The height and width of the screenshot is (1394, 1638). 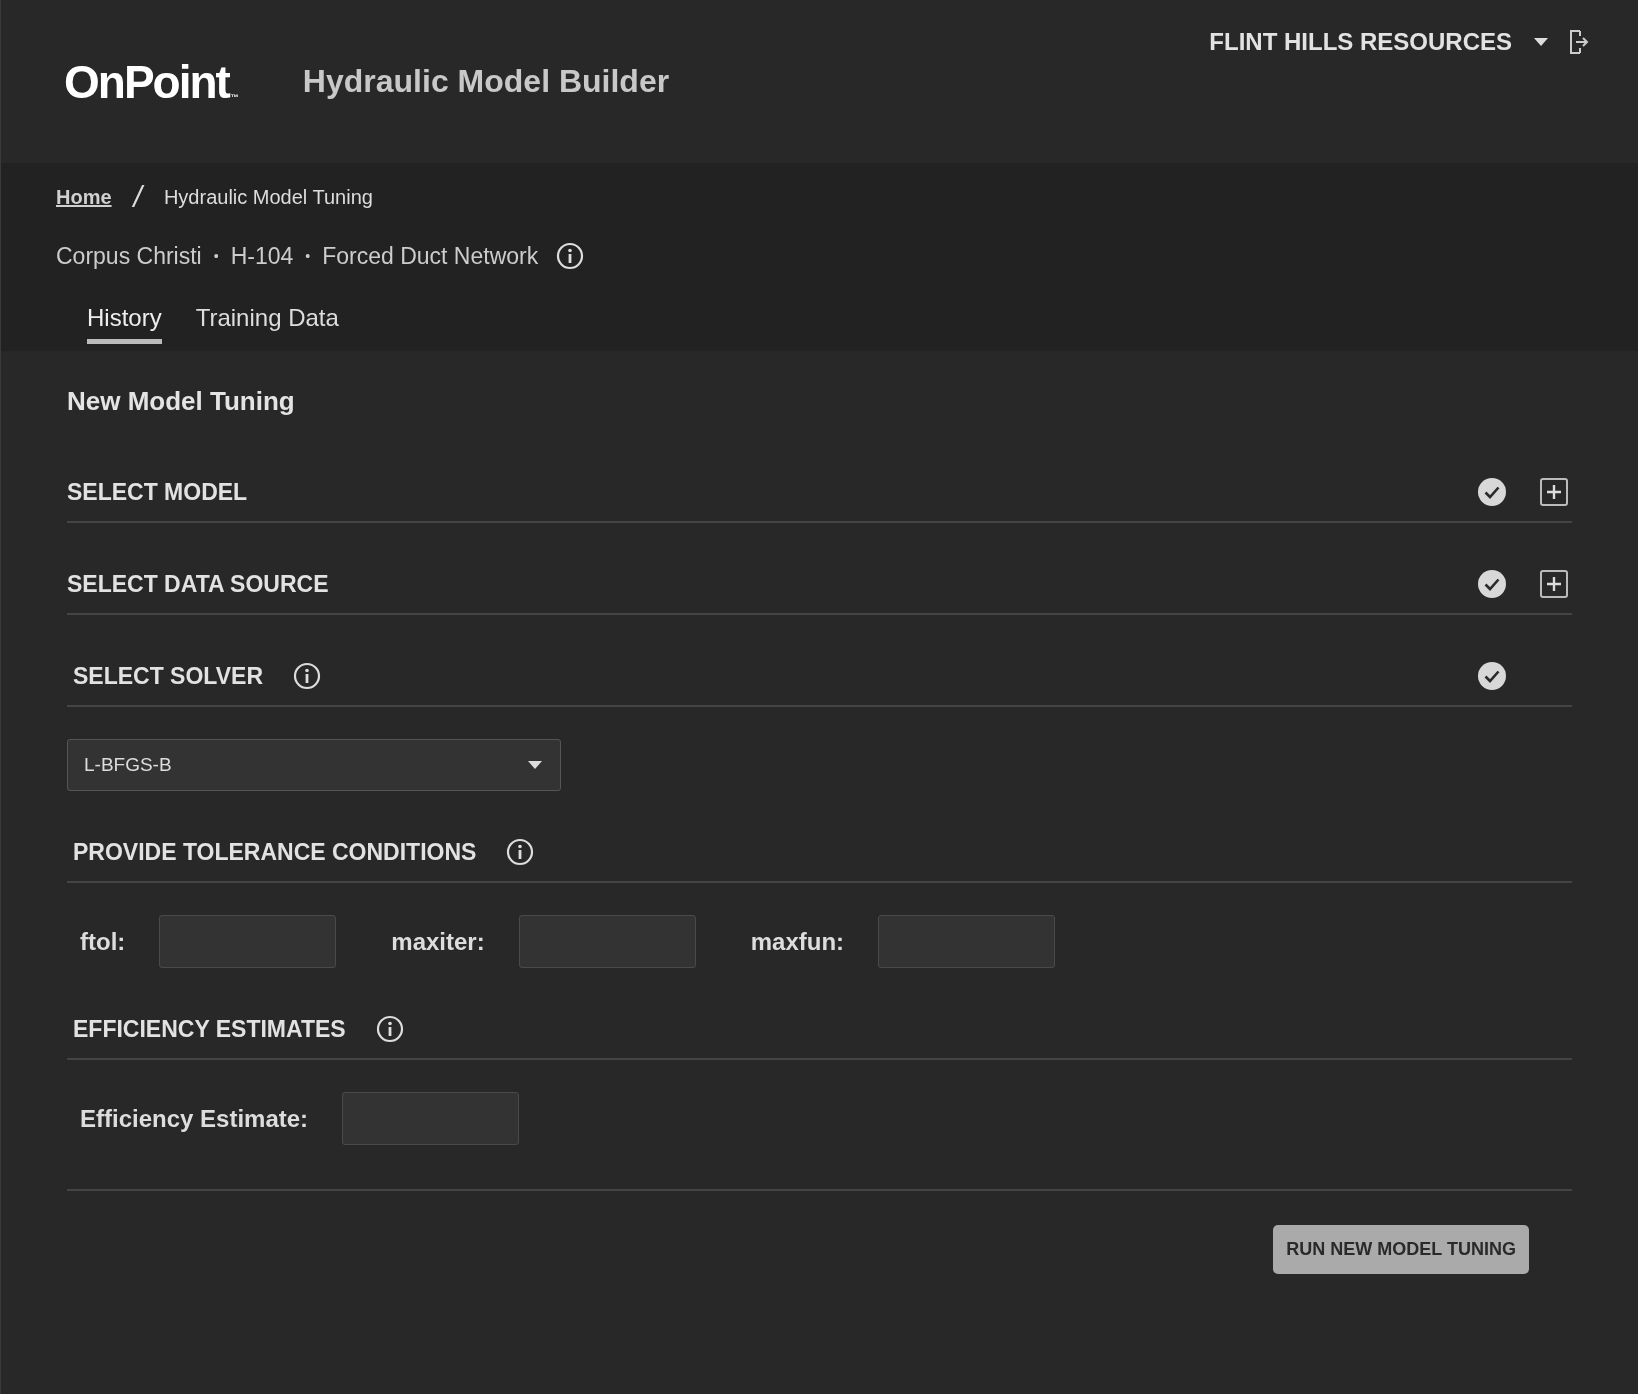 I want to click on page-title: New Model Tuning, so click(x=181, y=401).